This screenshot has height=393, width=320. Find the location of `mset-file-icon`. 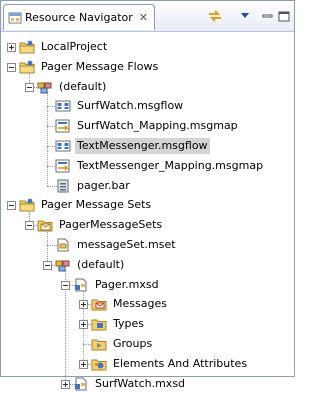

mset-file-icon is located at coordinates (63, 245).